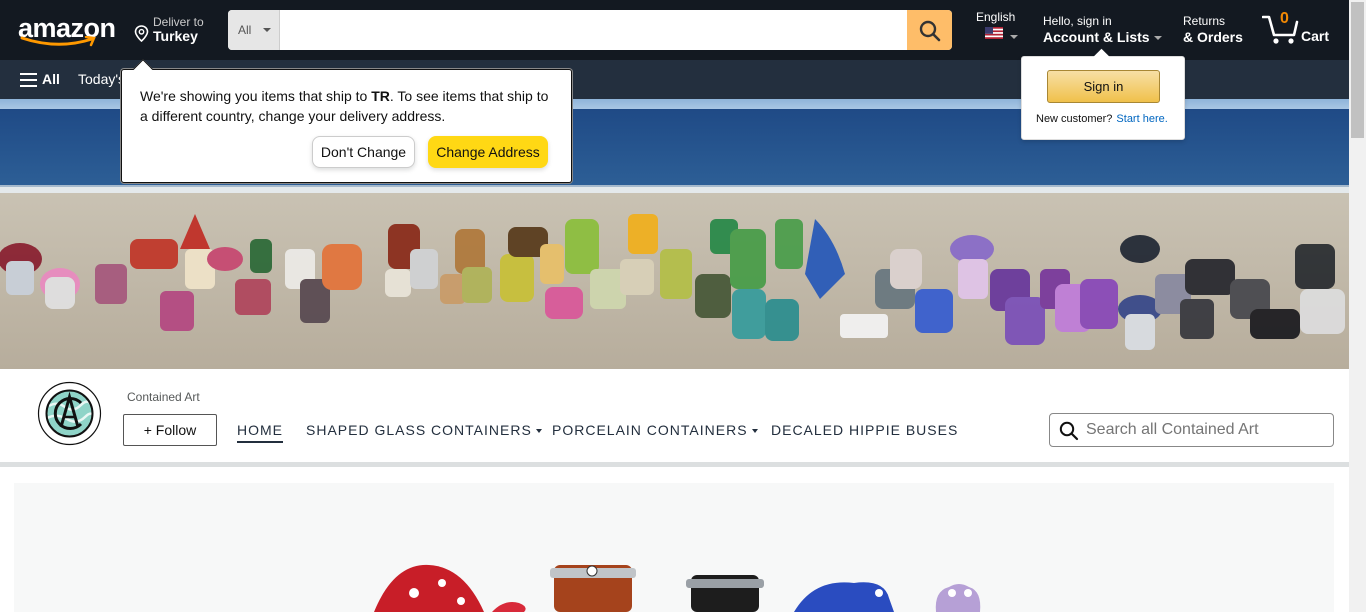  Describe the element at coordinates (1284, 18) in the screenshot. I see `cart-count: 0` at that location.